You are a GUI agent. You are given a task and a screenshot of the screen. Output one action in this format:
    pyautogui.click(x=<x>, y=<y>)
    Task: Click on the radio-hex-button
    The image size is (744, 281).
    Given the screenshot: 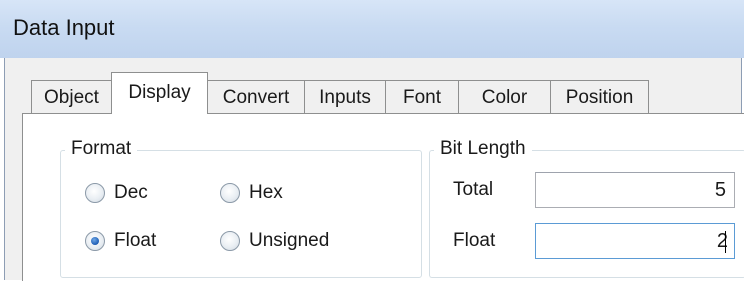 What is the action you would take?
    pyautogui.click(x=230, y=193)
    